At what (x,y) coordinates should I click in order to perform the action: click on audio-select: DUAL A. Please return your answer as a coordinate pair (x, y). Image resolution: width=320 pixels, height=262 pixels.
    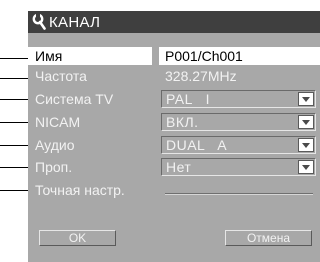
    Looking at the image, I should click on (238, 145).